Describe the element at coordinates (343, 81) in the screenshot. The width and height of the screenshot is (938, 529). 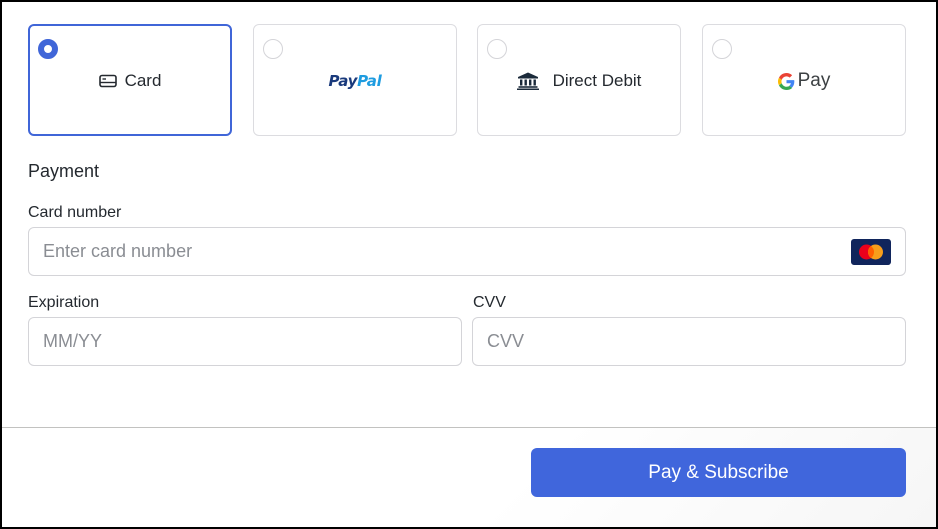
I see `paypal-wordmark-pay: Pay` at that location.